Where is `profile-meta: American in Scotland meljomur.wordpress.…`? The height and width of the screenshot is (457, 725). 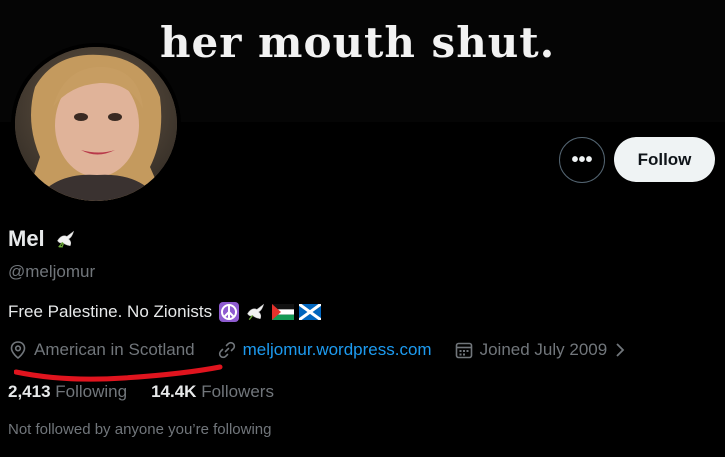
profile-meta: American in Scotland meljomur.wordpress.… is located at coordinates (328, 350).